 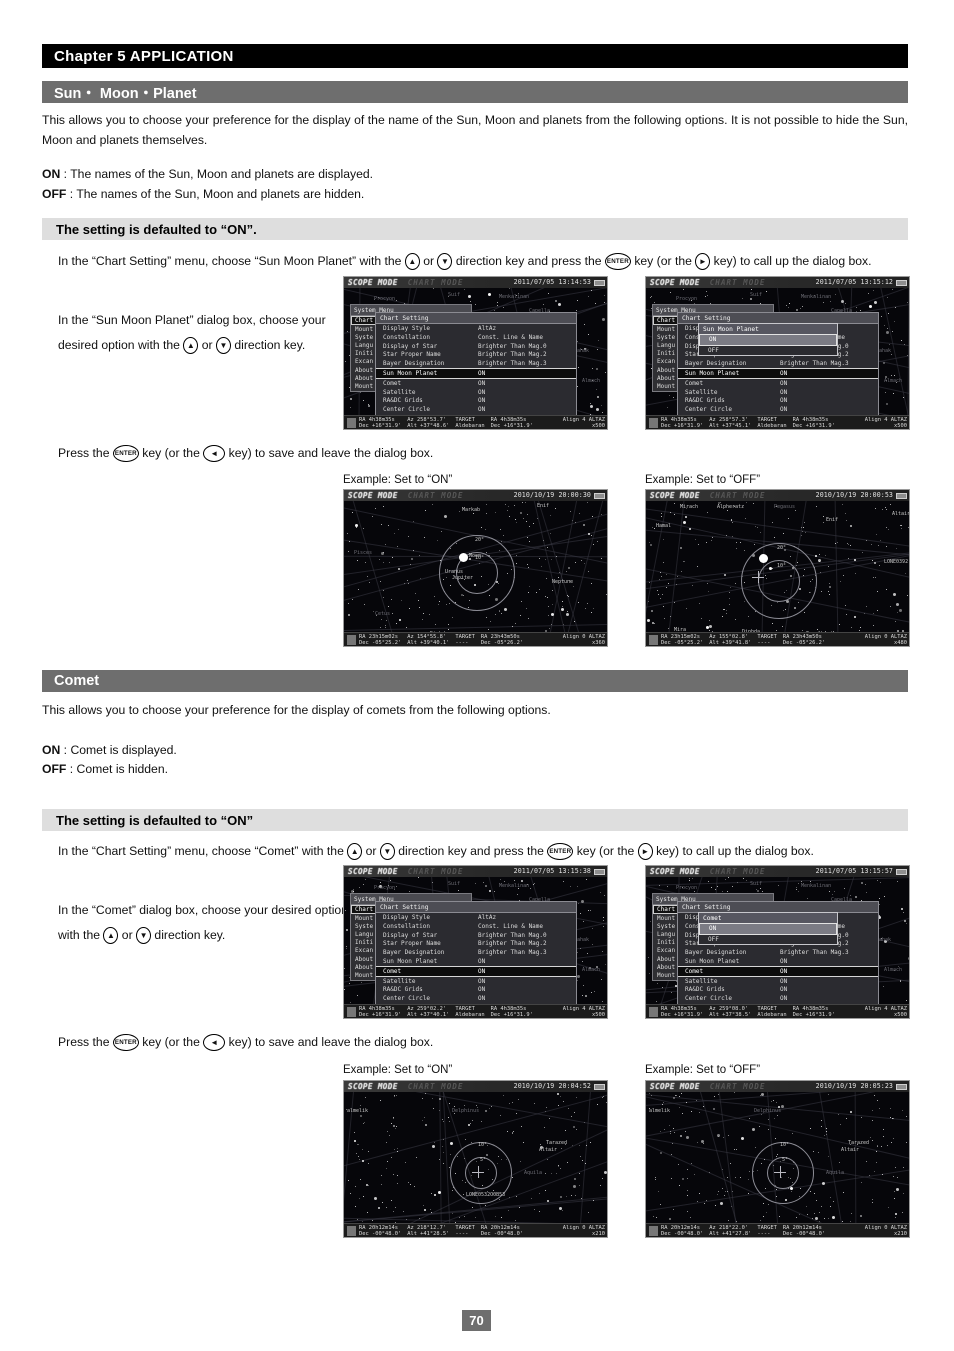 I want to click on row-label: RA&DC Grids, so click(x=705, y=990).